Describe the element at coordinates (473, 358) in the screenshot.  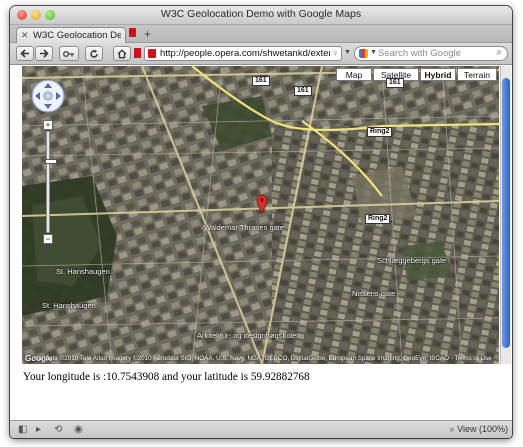
I see `terms-of-use-link: Terms of Use` at that location.